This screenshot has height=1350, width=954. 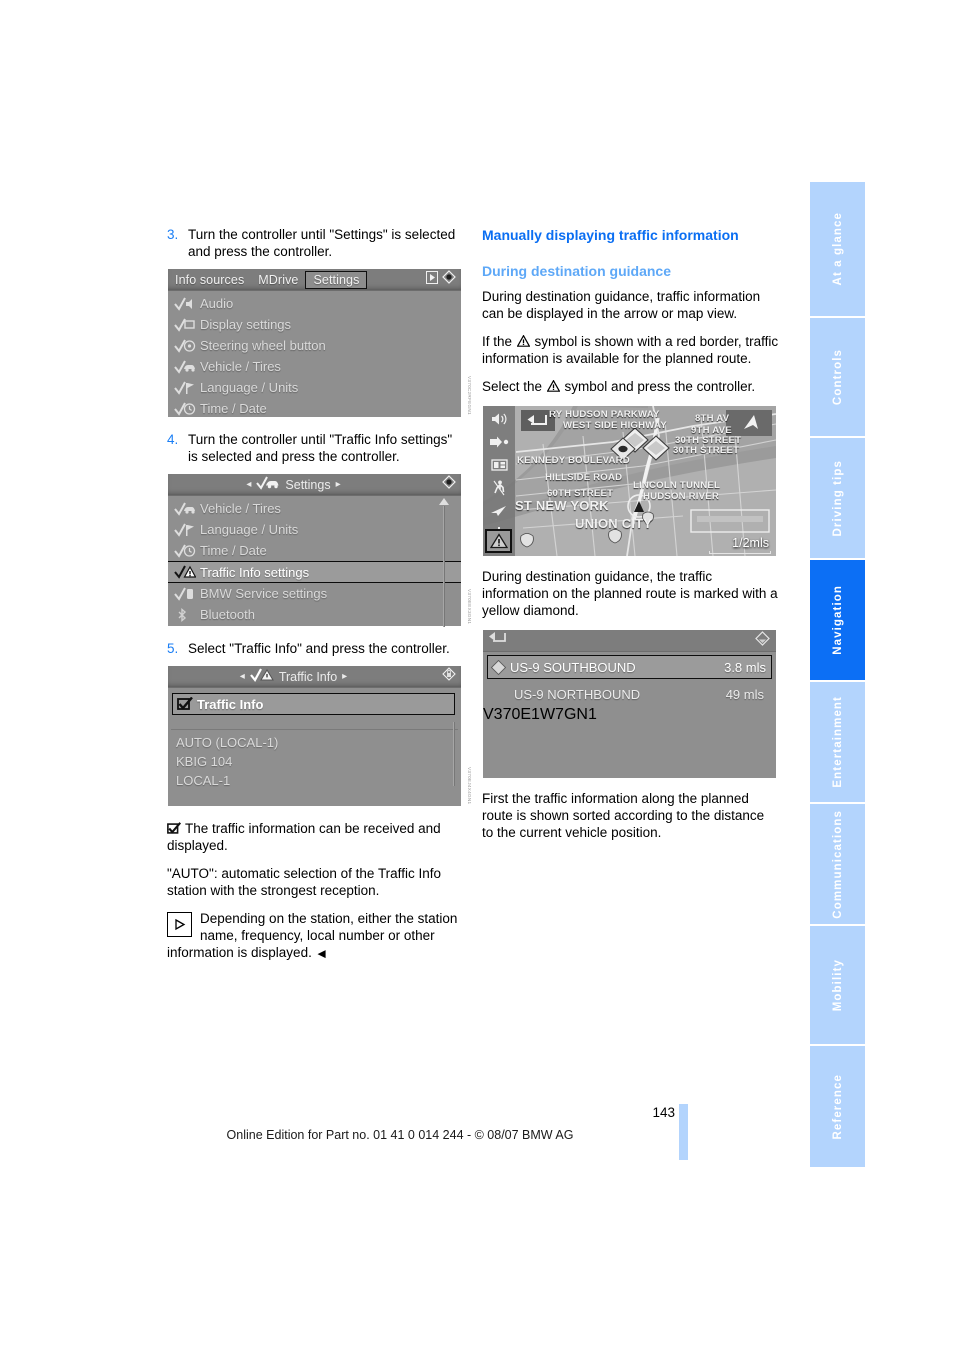 I want to click on split-screen-icon, so click(x=499, y=464).